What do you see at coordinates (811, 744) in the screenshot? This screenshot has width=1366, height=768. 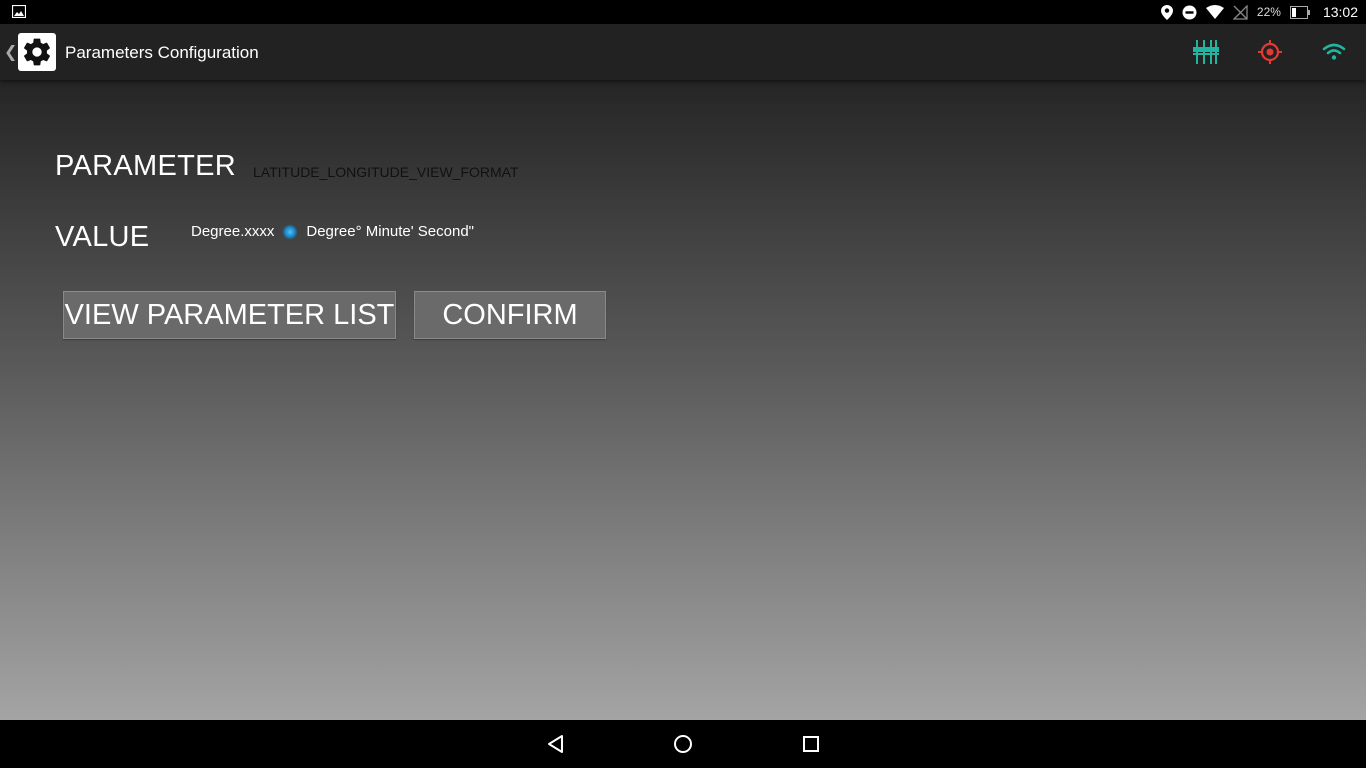 I see `nav-recents-icon` at bounding box center [811, 744].